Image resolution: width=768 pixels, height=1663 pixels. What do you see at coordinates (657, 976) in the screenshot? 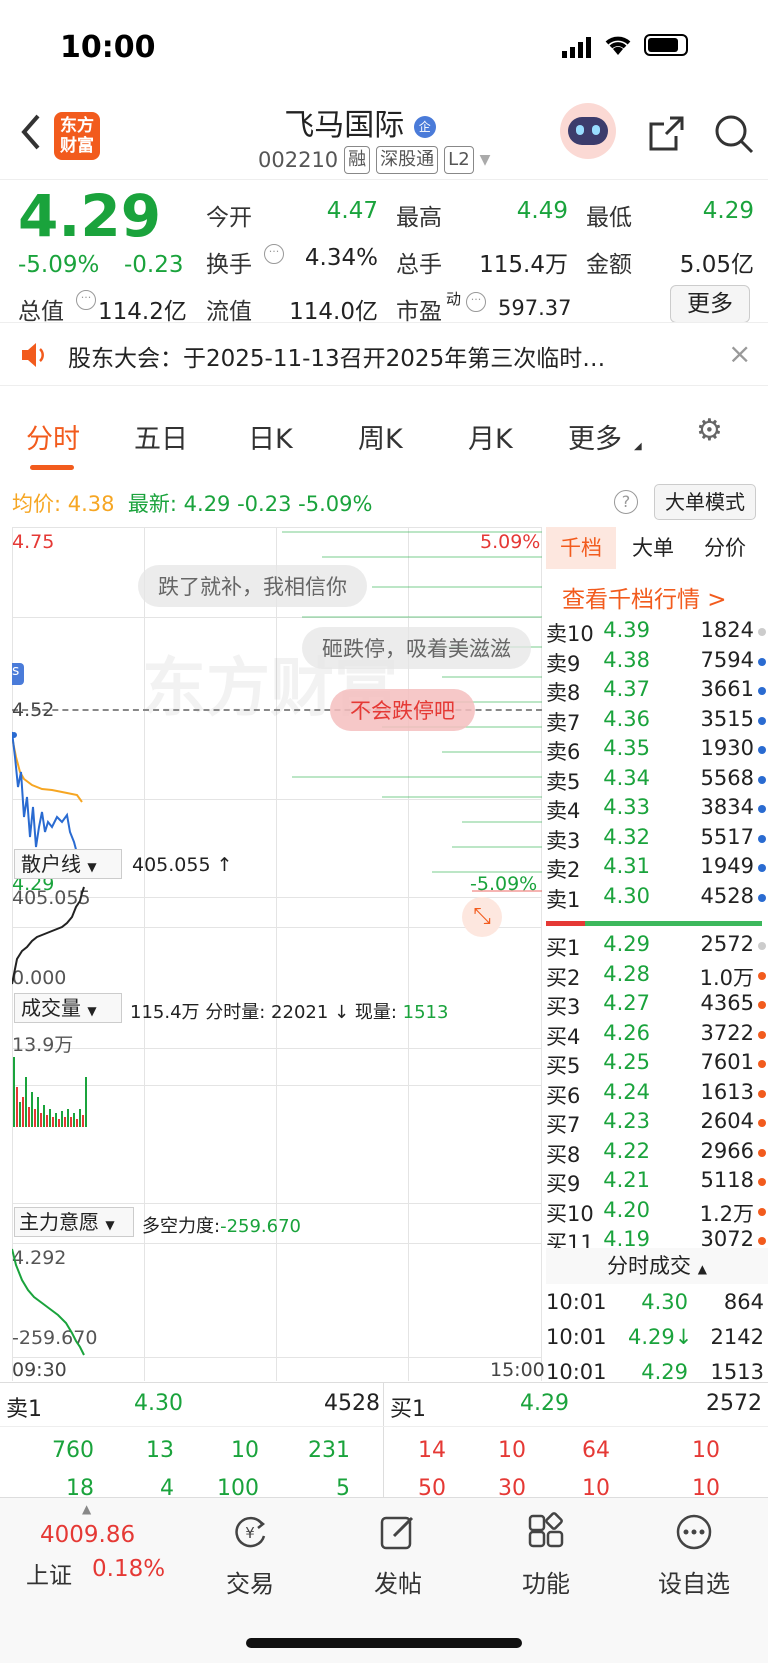
I see `bid-row: 买2 4.28 1.0万` at bounding box center [657, 976].